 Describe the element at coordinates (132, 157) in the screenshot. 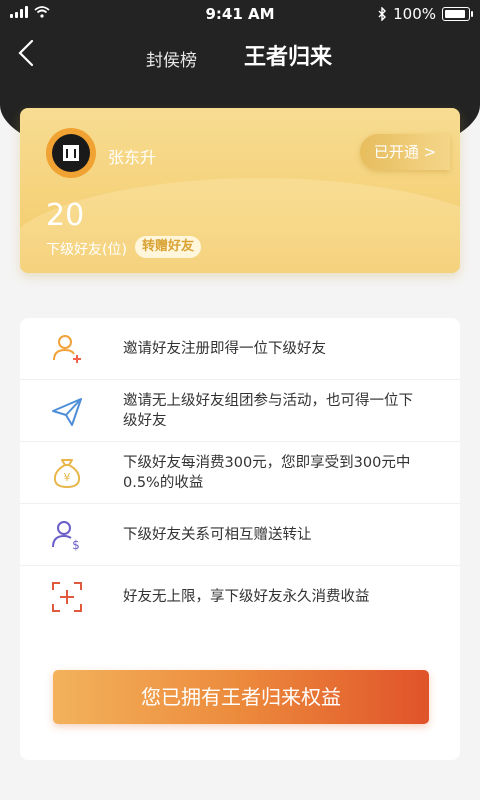

I see `user-name: 张东升` at that location.